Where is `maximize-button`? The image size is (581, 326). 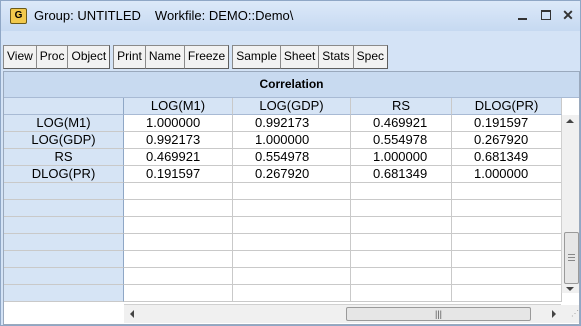 maximize-button is located at coordinates (546, 15).